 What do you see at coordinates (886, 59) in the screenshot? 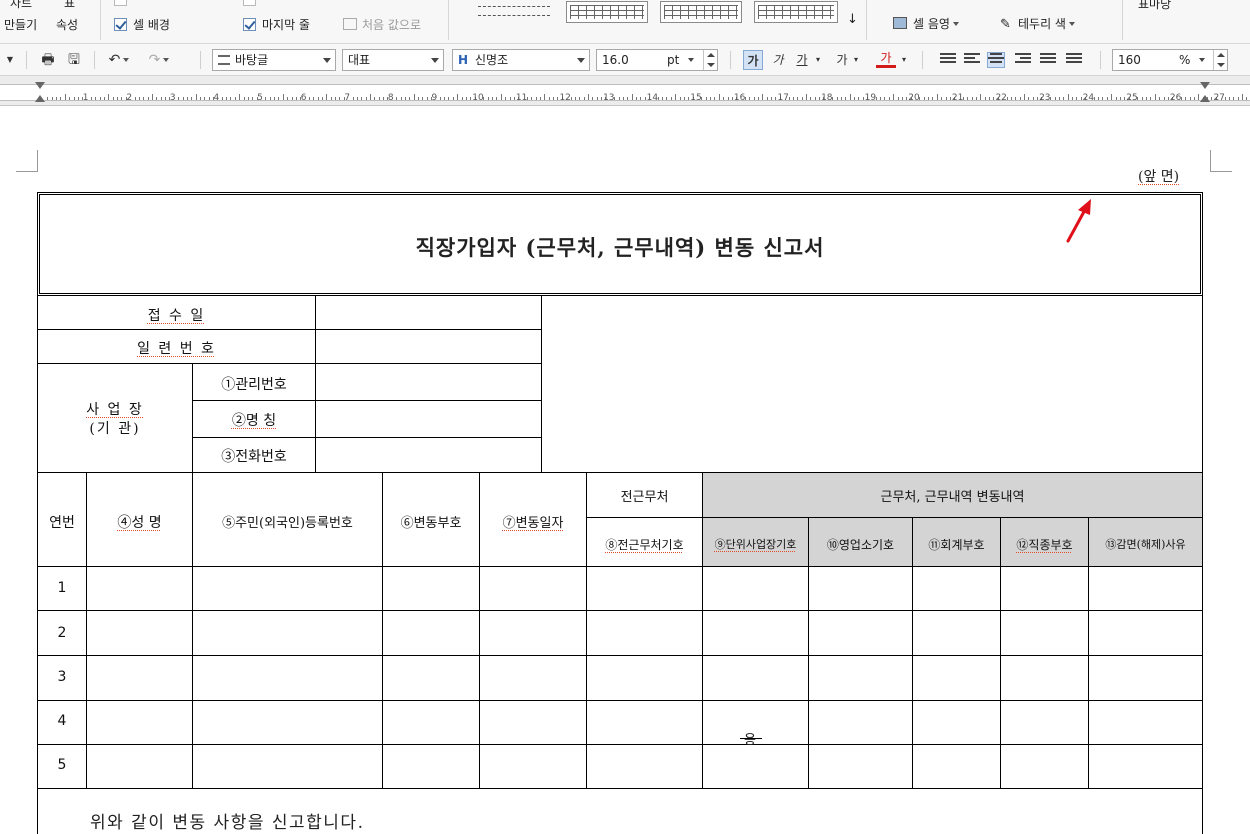
I see `font-color-button: 가` at bounding box center [886, 59].